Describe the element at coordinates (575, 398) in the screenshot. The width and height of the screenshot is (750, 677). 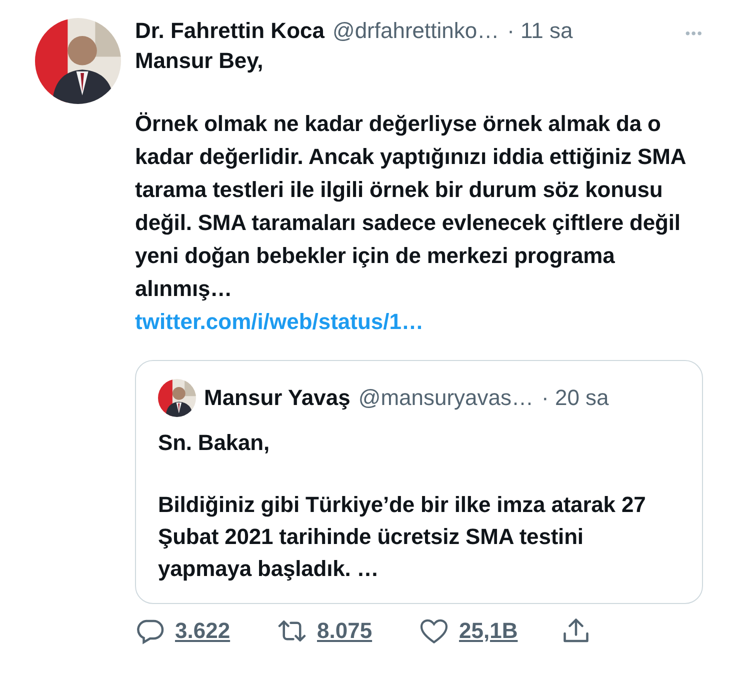
I see `timestamp: · 20 sa` at that location.